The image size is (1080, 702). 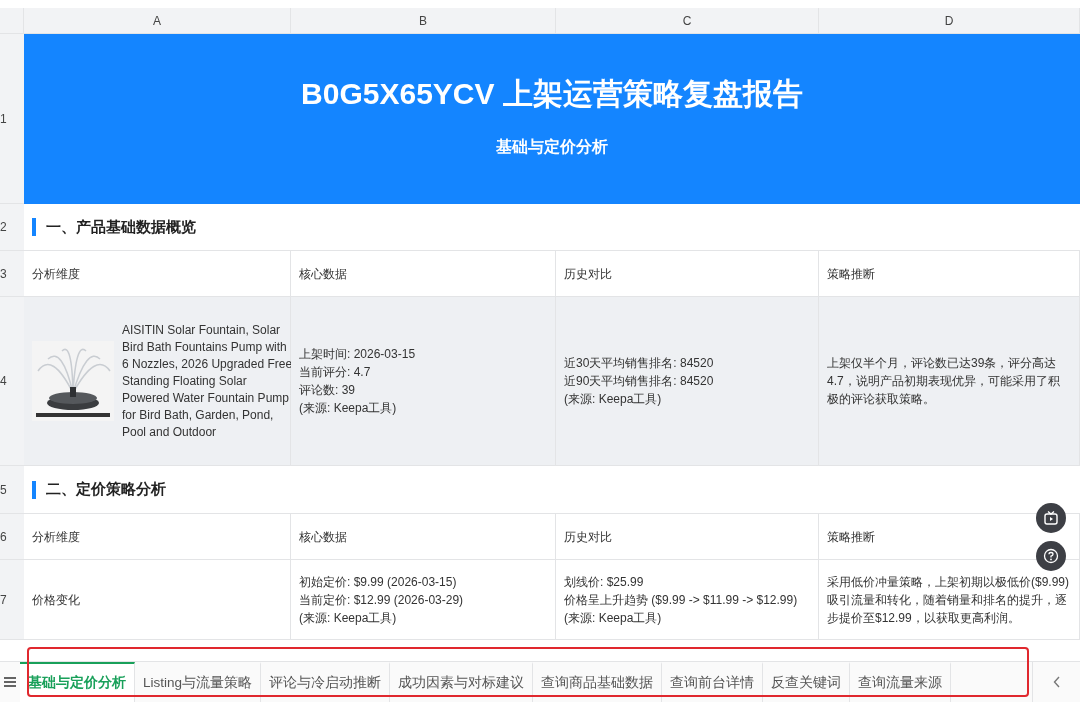 I want to click on header-cell: 历史对比, so click(x=687, y=537).